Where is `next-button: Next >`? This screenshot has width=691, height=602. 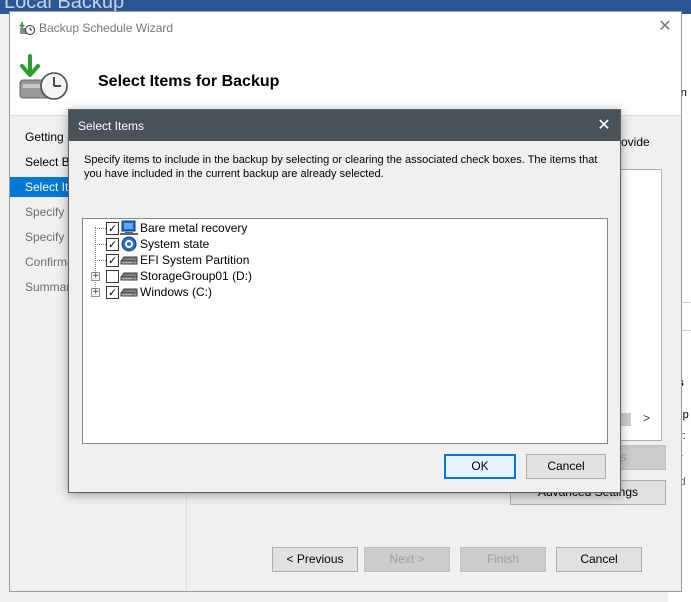 next-button: Next > is located at coordinates (407, 559).